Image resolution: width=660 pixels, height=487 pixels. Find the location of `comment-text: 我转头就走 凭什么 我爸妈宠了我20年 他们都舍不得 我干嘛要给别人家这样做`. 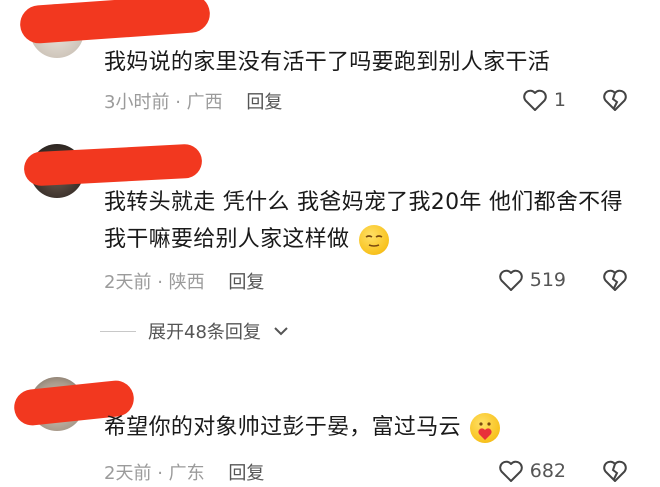

comment-text: 我转头就走 凭什么 我爸妈宠了我20年 他们都舍不得 我干嘛要给别人家这样做 is located at coordinates (367, 221).